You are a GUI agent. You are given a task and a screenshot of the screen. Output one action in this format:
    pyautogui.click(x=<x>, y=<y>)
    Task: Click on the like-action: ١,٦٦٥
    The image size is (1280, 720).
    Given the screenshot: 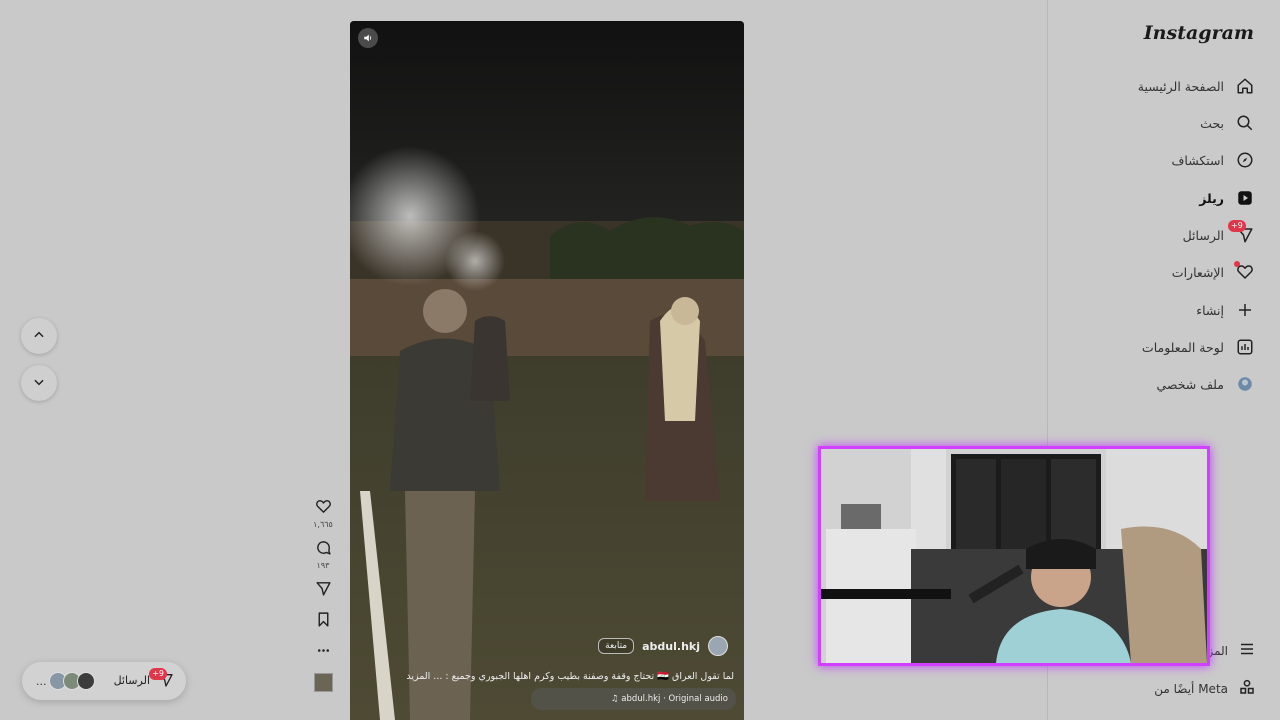 What is the action you would take?
    pyautogui.click(x=323, y=513)
    